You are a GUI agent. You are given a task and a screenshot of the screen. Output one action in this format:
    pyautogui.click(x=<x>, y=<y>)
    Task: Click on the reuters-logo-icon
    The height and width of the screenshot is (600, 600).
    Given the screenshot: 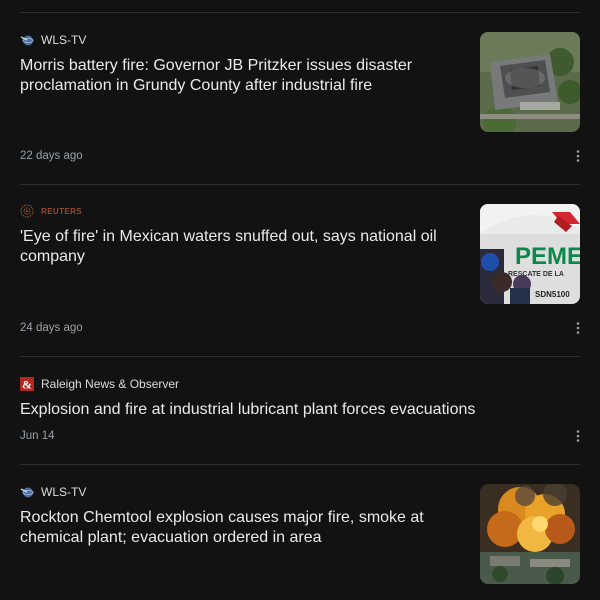 What is the action you would take?
    pyautogui.click(x=27, y=211)
    